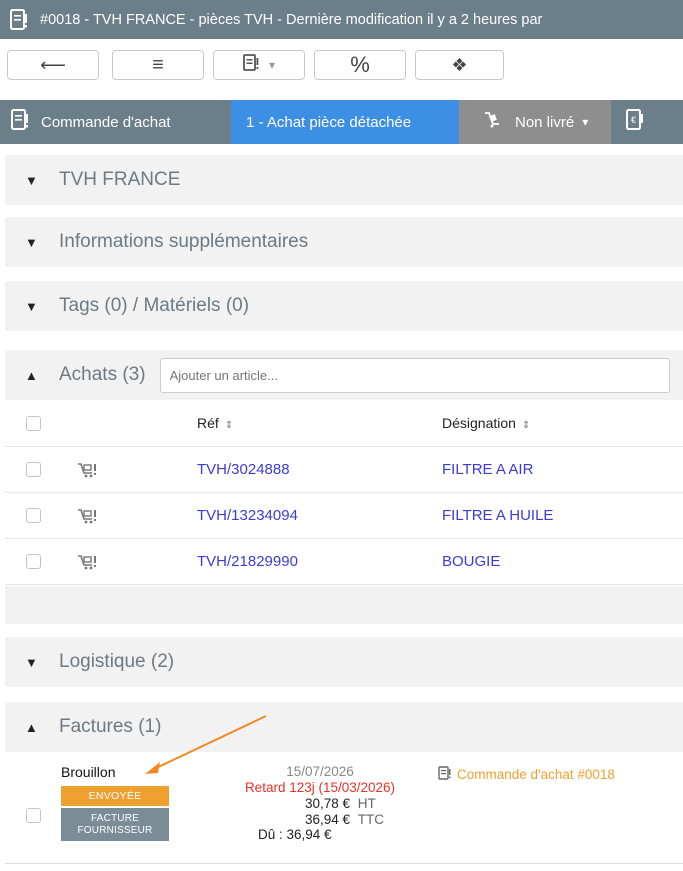 The image size is (683, 871). I want to click on list-button: ≡, so click(158, 65).